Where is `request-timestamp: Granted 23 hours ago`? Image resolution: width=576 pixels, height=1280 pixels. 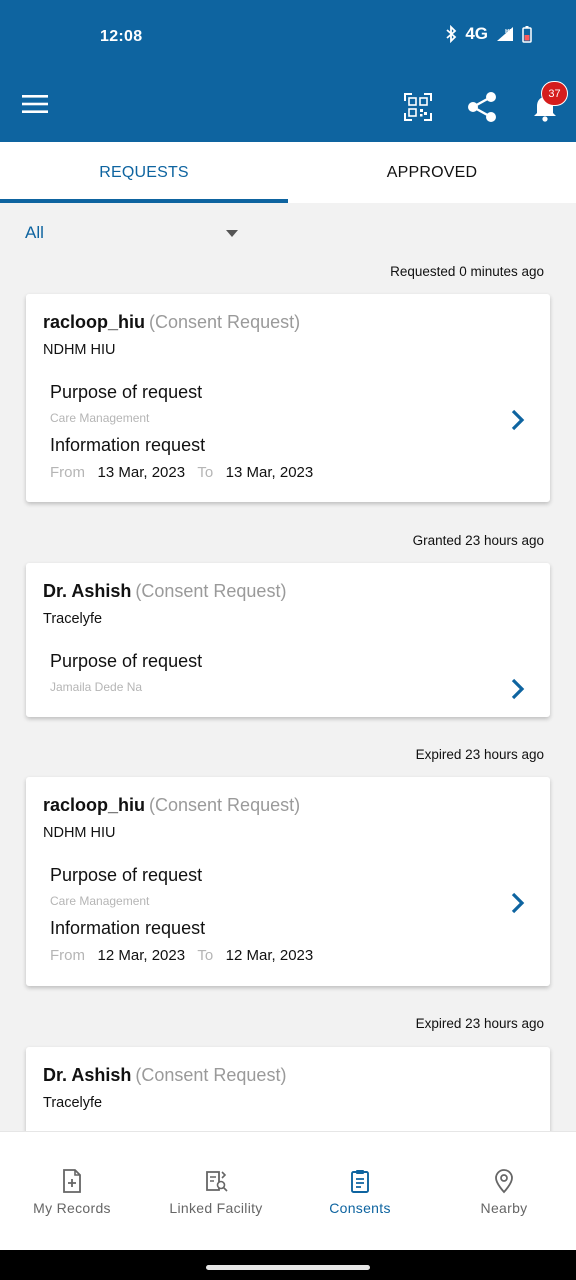
request-timestamp: Granted 23 hours ago is located at coordinates (478, 540).